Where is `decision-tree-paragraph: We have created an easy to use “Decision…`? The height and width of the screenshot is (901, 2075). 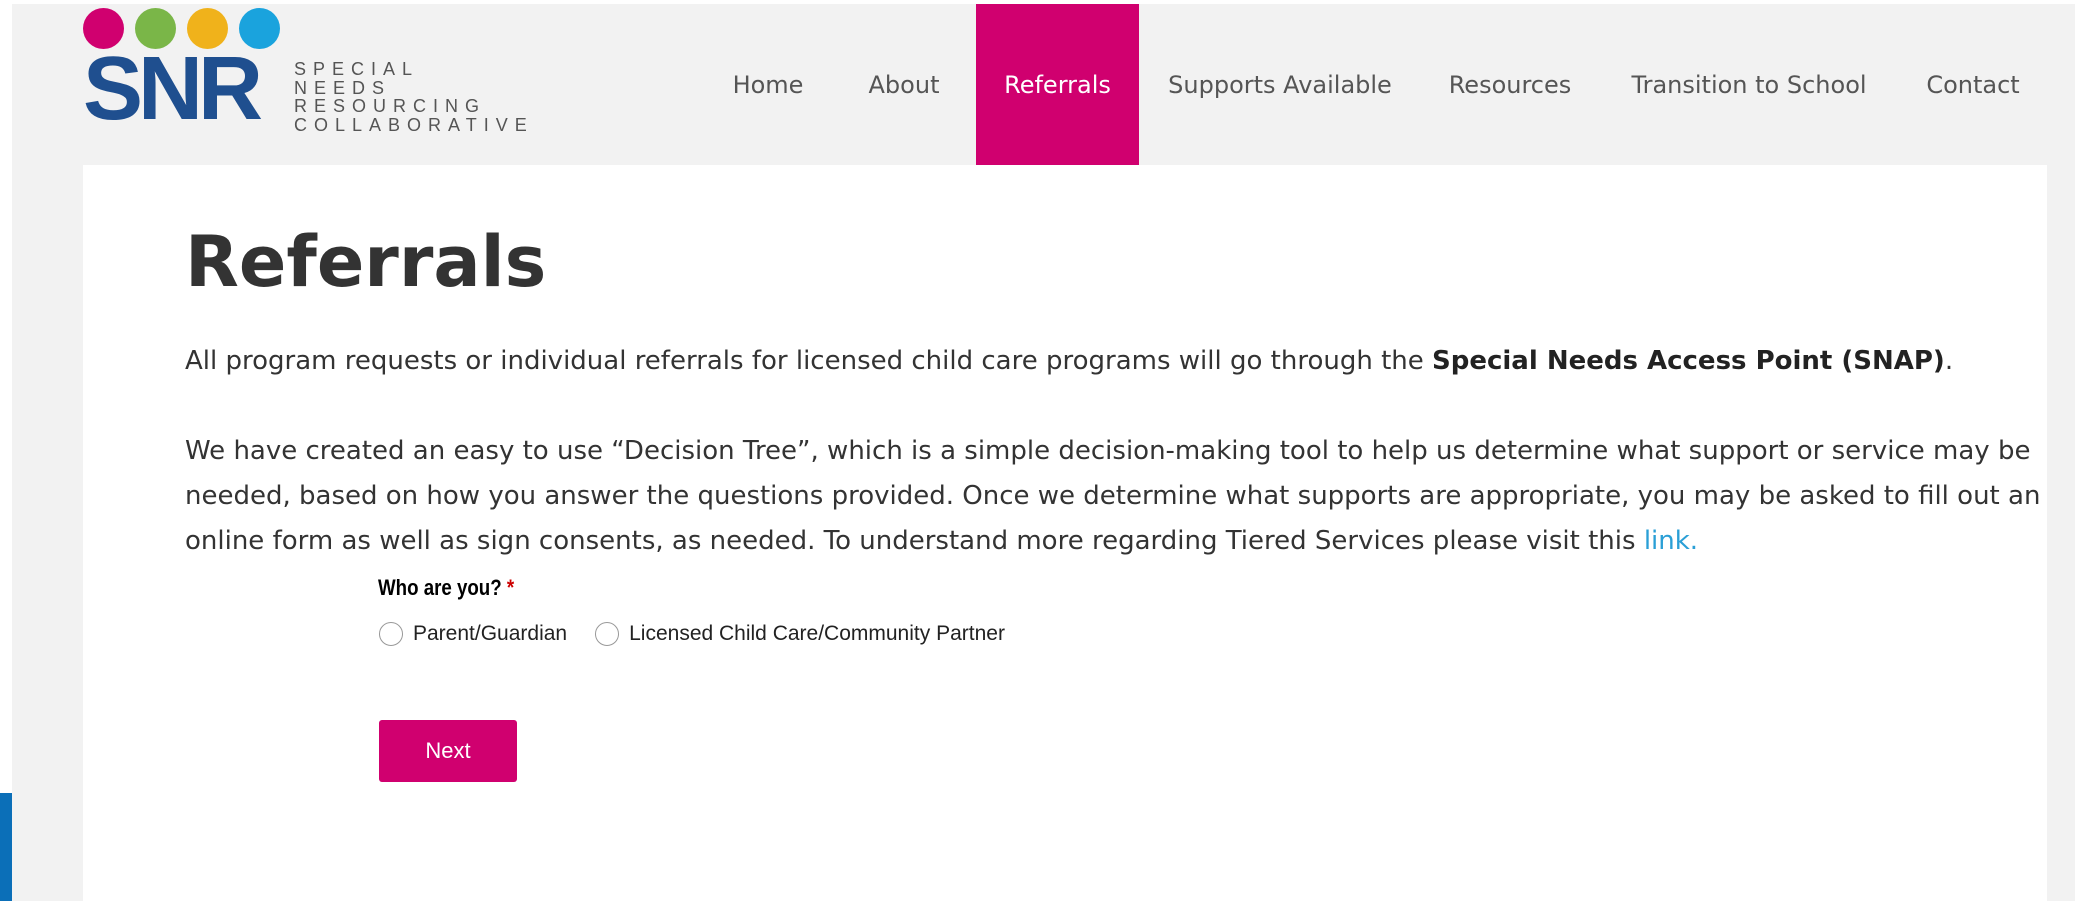 decision-tree-paragraph: We have created an easy to use “Decision… is located at coordinates (1115, 496).